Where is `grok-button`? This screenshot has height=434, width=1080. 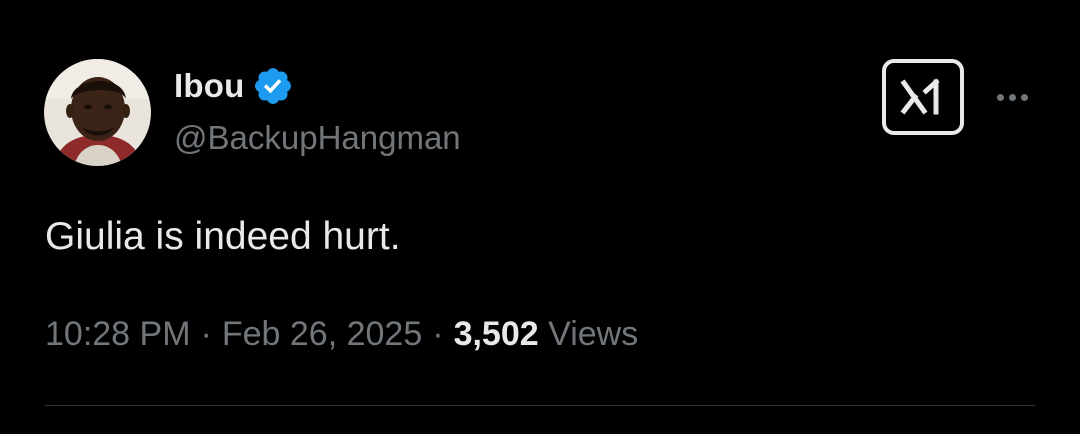
grok-button is located at coordinates (923, 97).